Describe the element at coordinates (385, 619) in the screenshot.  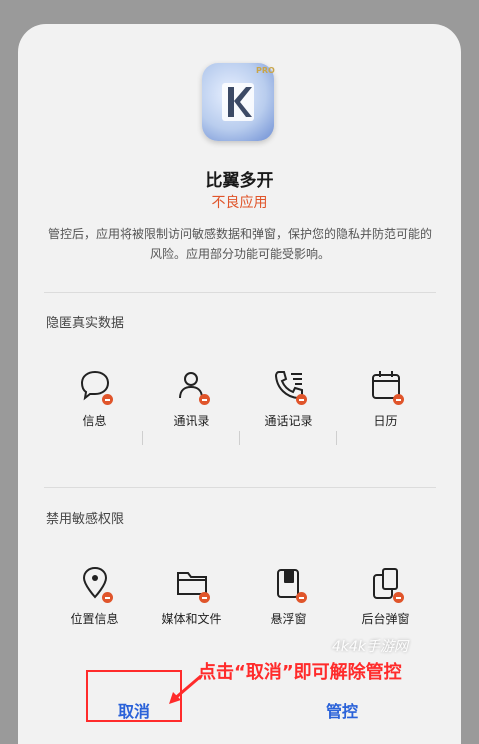
I see `permission-item-label: 后台弹窗` at that location.